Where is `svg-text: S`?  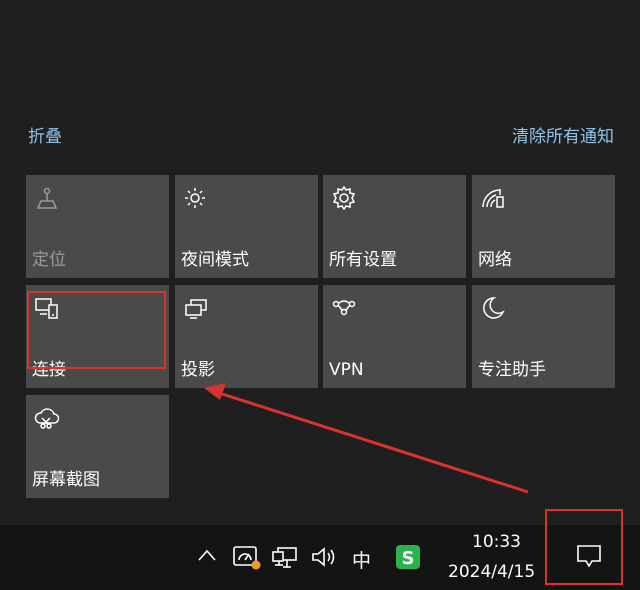 svg-text: S is located at coordinates (408, 558).